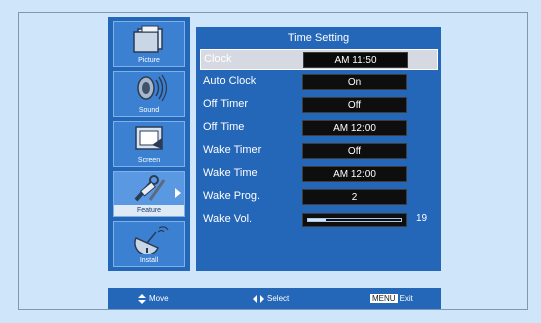  What do you see at coordinates (142, 299) in the screenshot?
I see `up-down-arrows-icon` at bounding box center [142, 299].